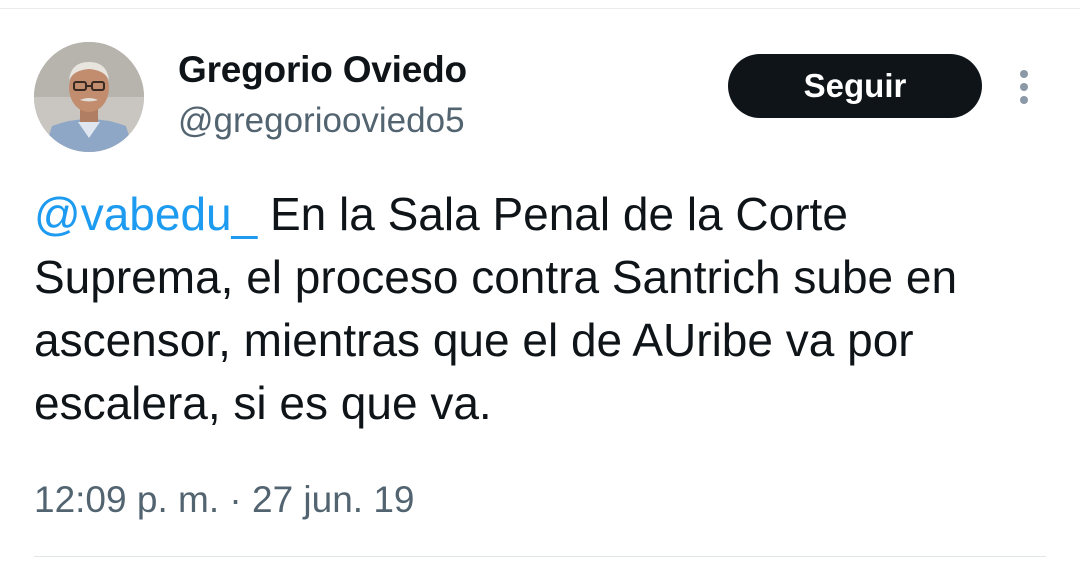  What do you see at coordinates (540, 8) in the screenshot?
I see `top-divider` at bounding box center [540, 8].